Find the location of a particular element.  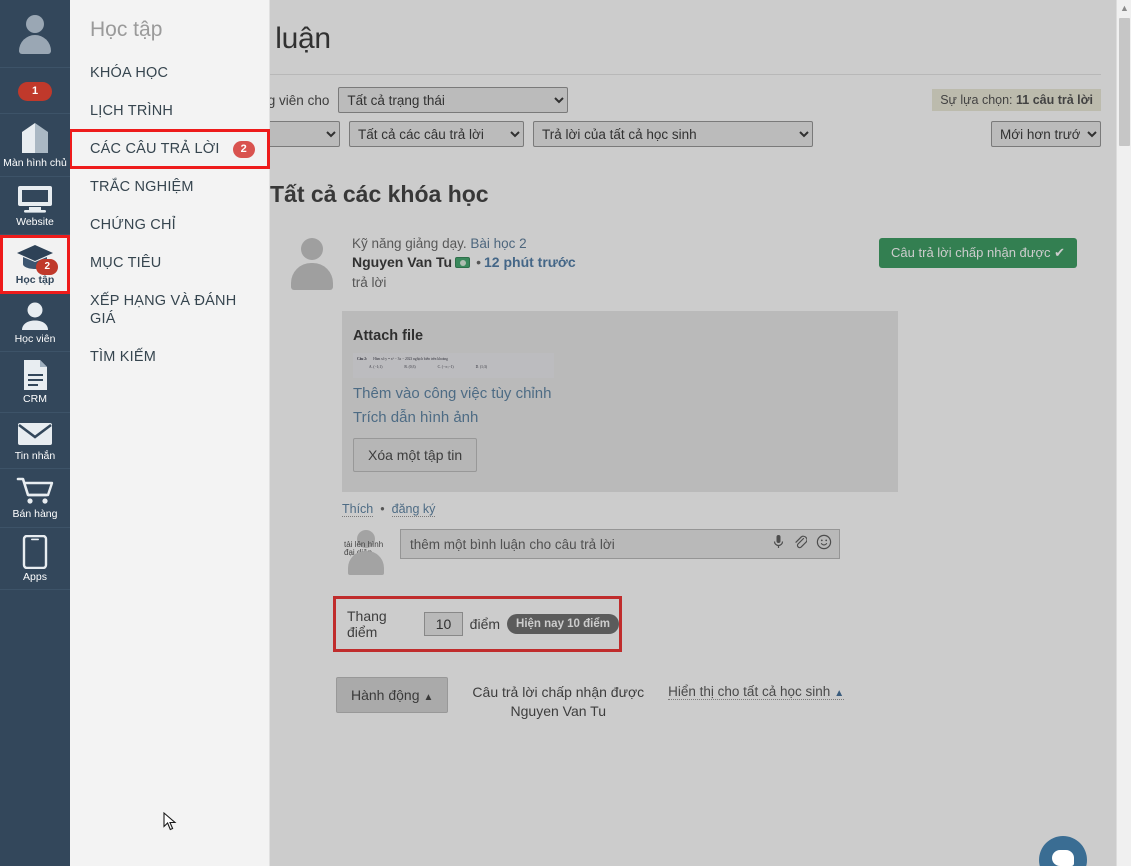

author-name: Nguyen Van Tu is located at coordinates (402, 262).